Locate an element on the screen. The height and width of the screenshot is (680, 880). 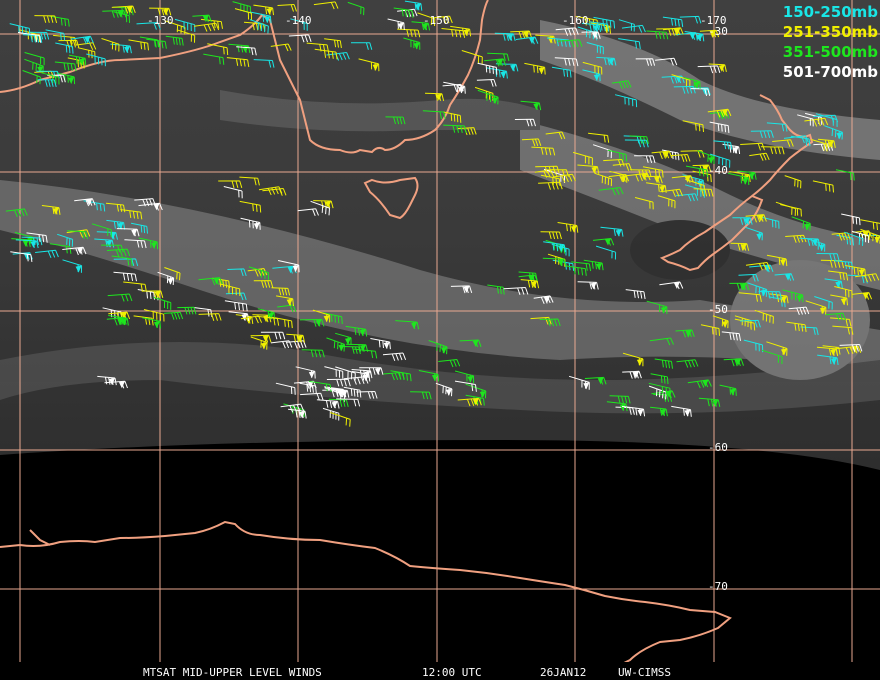
legend-351-500mb: 351-500mb is located at coordinates (830, 52).